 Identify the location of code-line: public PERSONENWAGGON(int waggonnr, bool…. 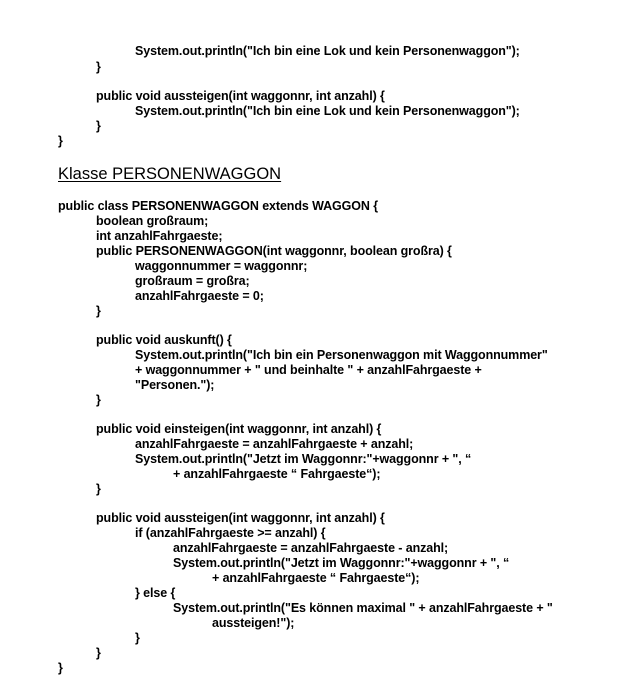
(274, 251).